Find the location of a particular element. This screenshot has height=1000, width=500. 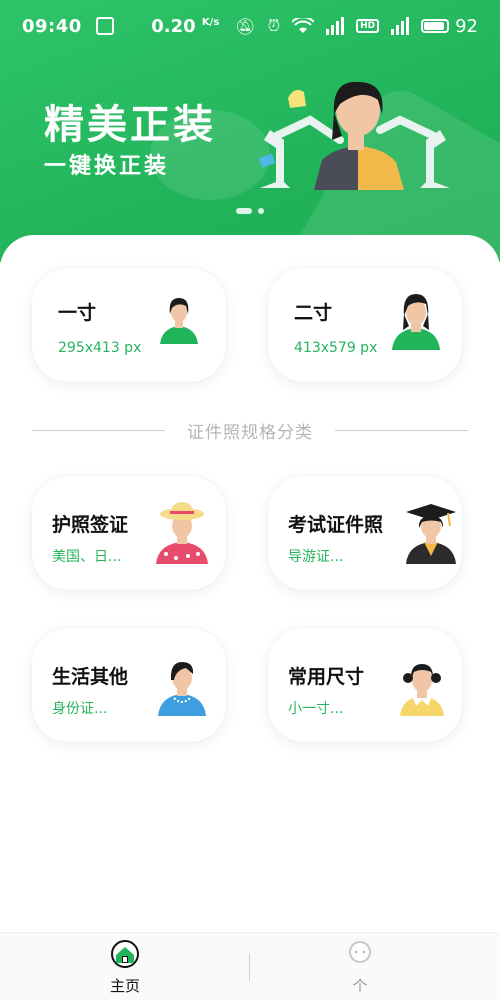

notification-icon is located at coordinates (104, 26).